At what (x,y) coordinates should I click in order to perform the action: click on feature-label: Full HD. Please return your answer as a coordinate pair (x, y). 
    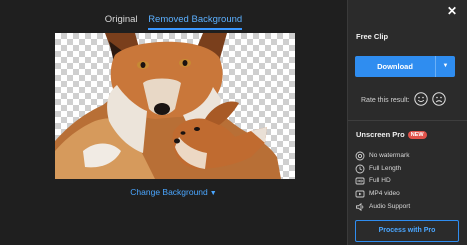
    Looking at the image, I should click on (380, 180).